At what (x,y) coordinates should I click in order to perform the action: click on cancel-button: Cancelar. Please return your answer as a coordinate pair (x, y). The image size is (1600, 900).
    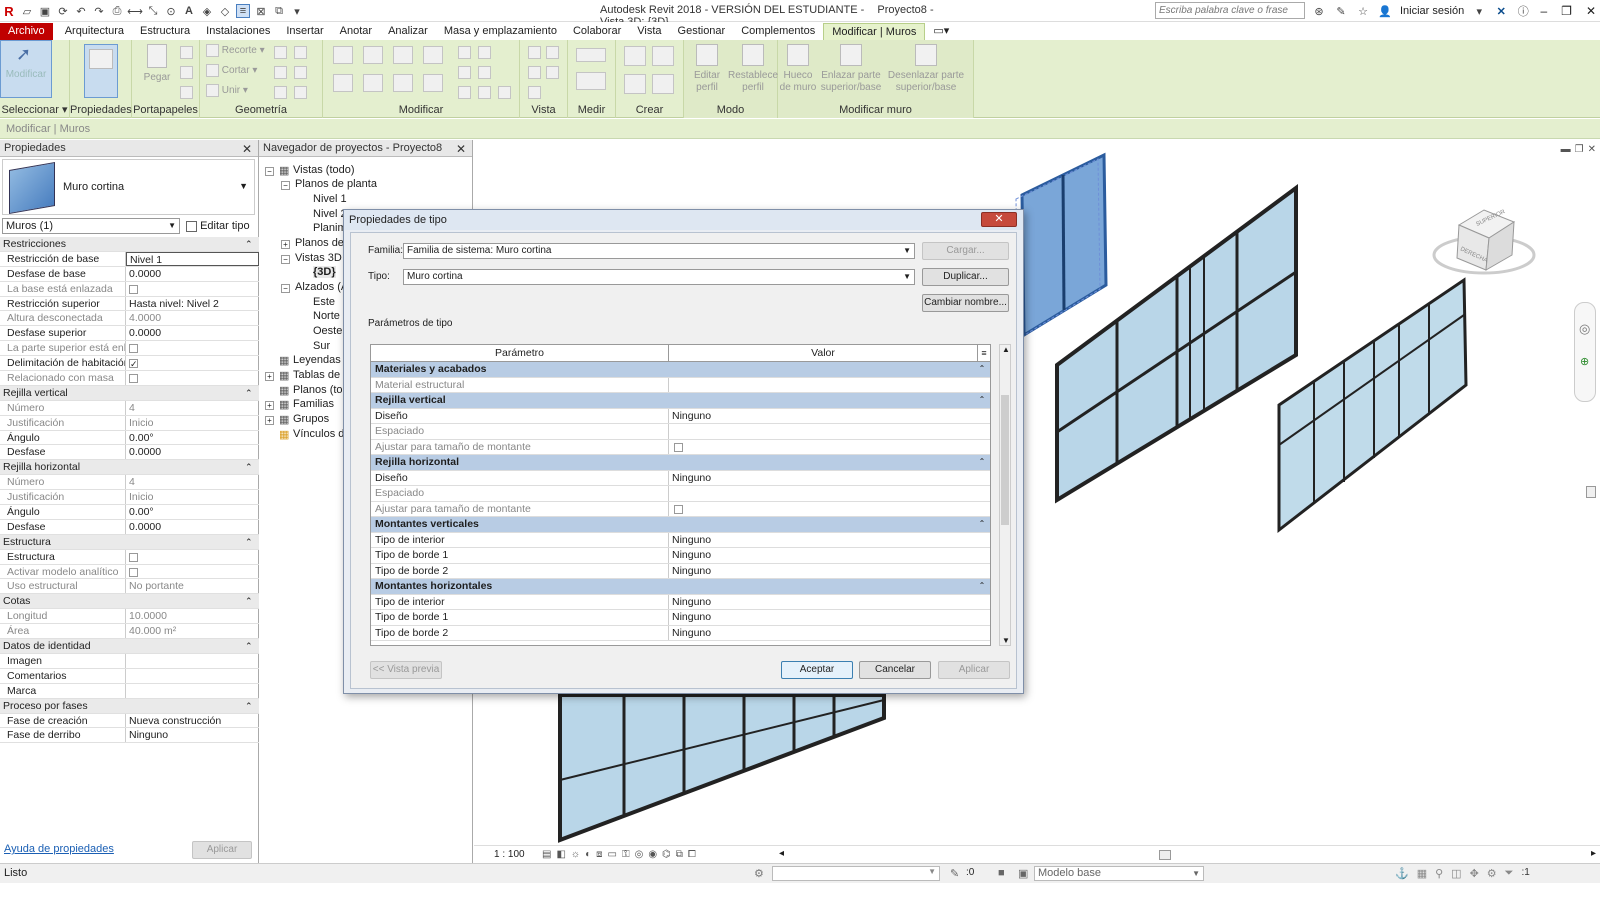
    Looking at the image, I should click on (895, 670).